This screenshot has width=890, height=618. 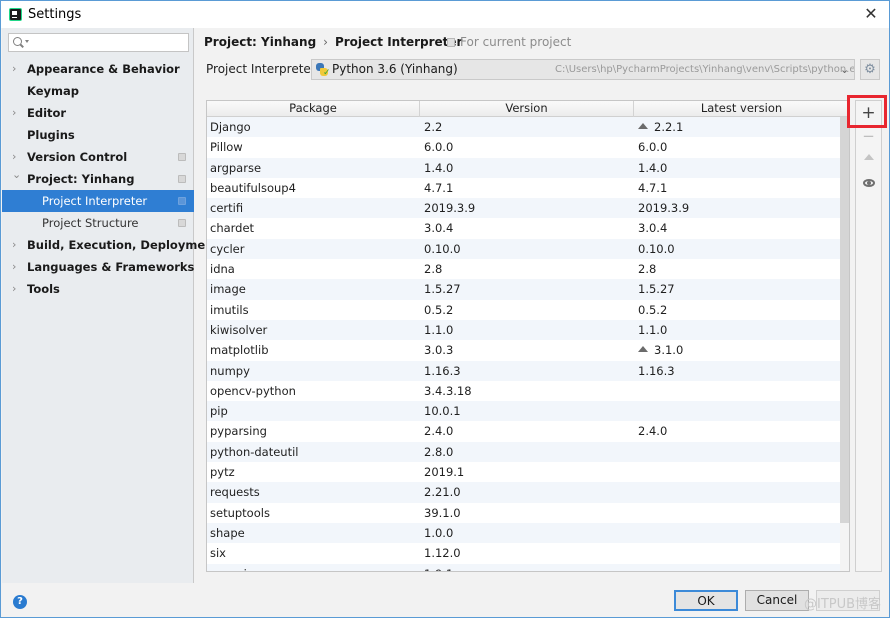 What do you see at coordinates (669, 350) in the screenshot?
I see `latest-version-text: 3.1.0` at bounding box center [669, 350].